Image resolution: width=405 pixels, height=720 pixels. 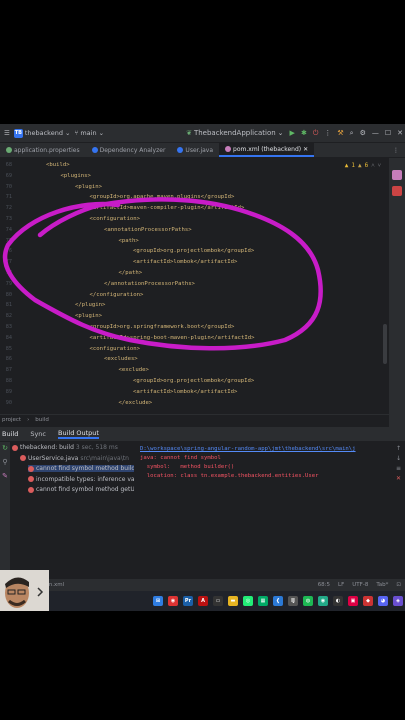 What do you see at coordinates (379, 165) in the screenshot?
I see `chevron-down-icon: ˅` at bounding box center [379, 165].